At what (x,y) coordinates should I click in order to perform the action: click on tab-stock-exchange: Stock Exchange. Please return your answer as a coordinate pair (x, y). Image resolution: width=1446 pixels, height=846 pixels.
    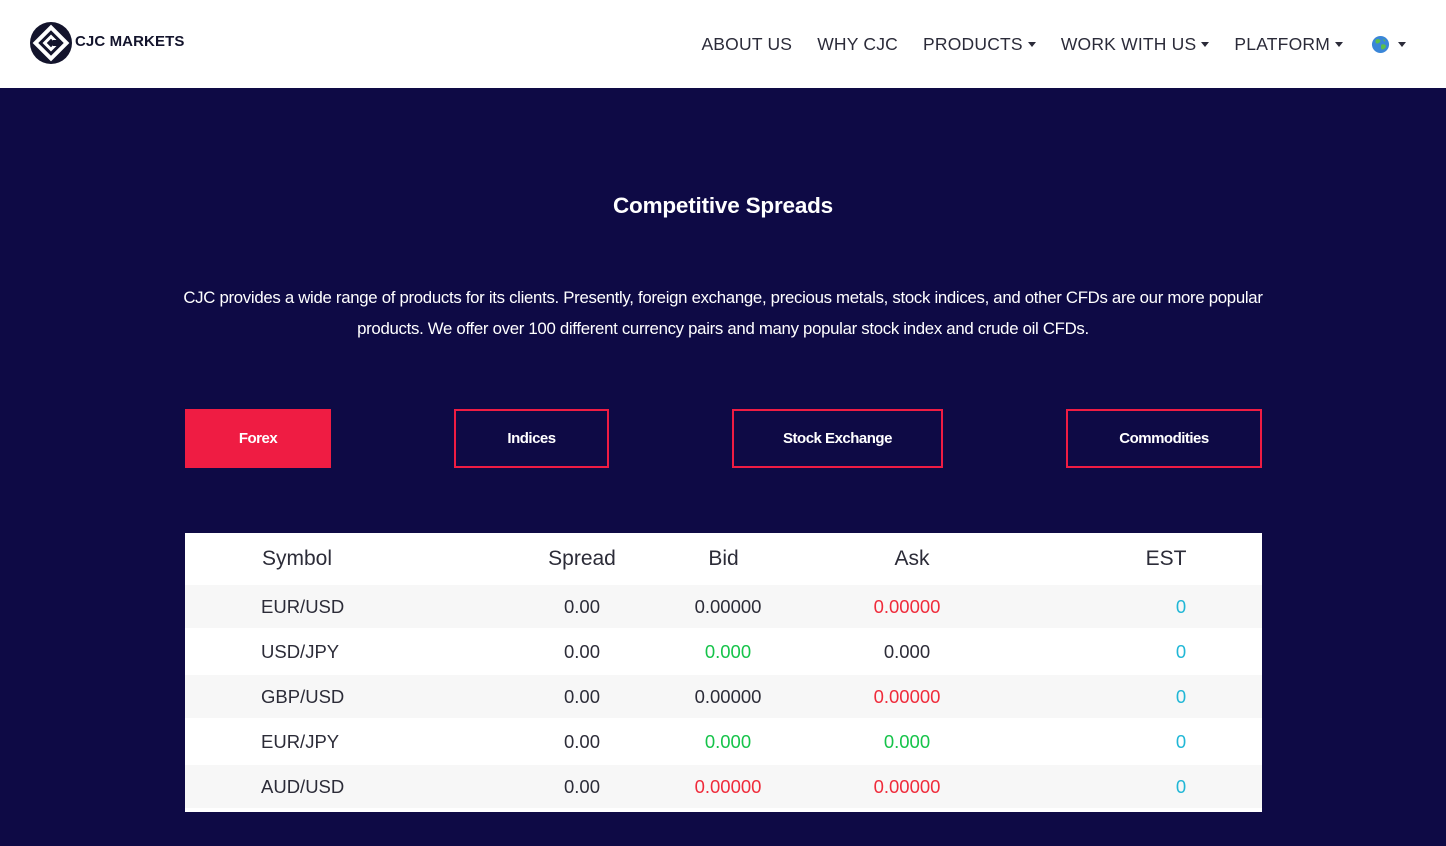
    Looking at the image, I should click on (837, 438).